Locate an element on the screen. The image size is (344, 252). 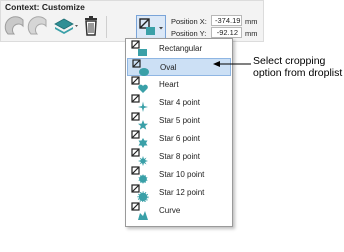
crop-option-curve: Curve is located at coordinates (179, 211).